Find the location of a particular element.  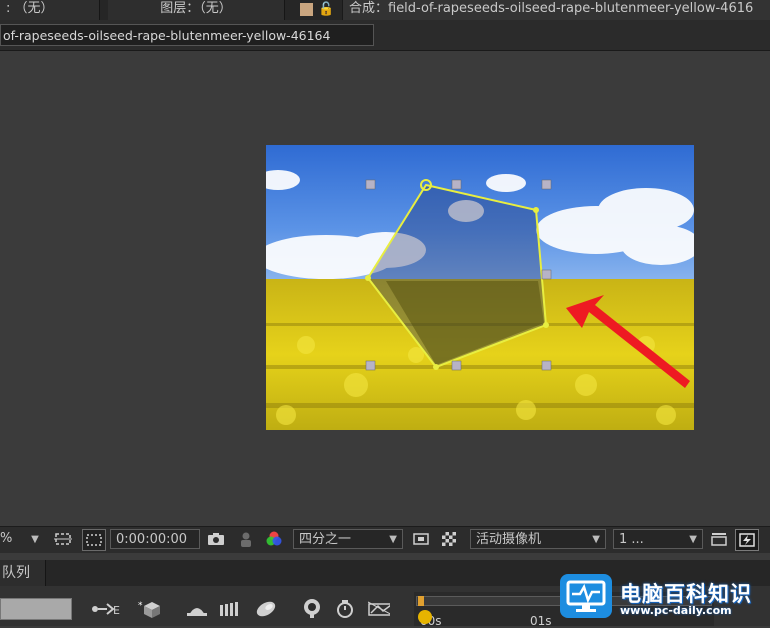

tab-layer: 图层：（无） is located at coordinates (196, 10).